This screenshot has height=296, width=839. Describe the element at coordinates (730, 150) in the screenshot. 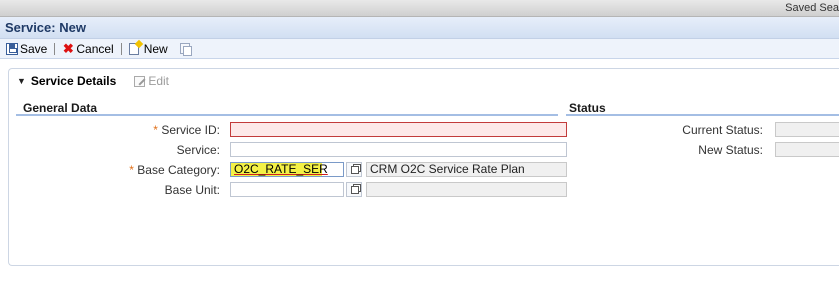

I see `new-status-label: New Status:` at that location.